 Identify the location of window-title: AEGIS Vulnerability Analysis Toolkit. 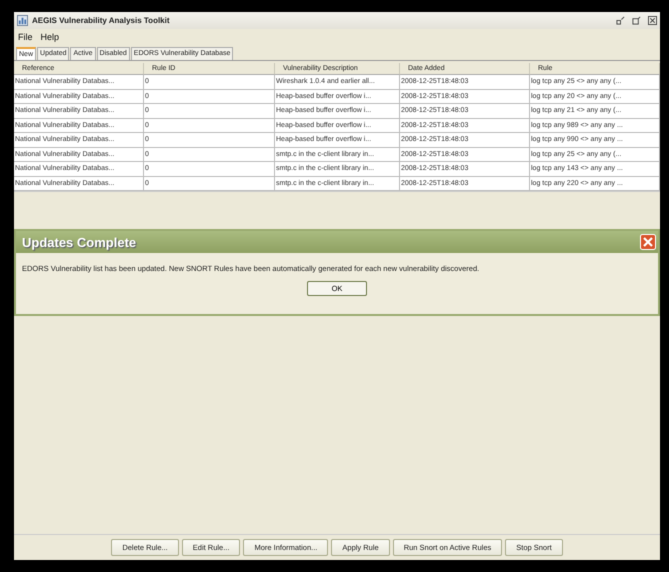
(101, 20).